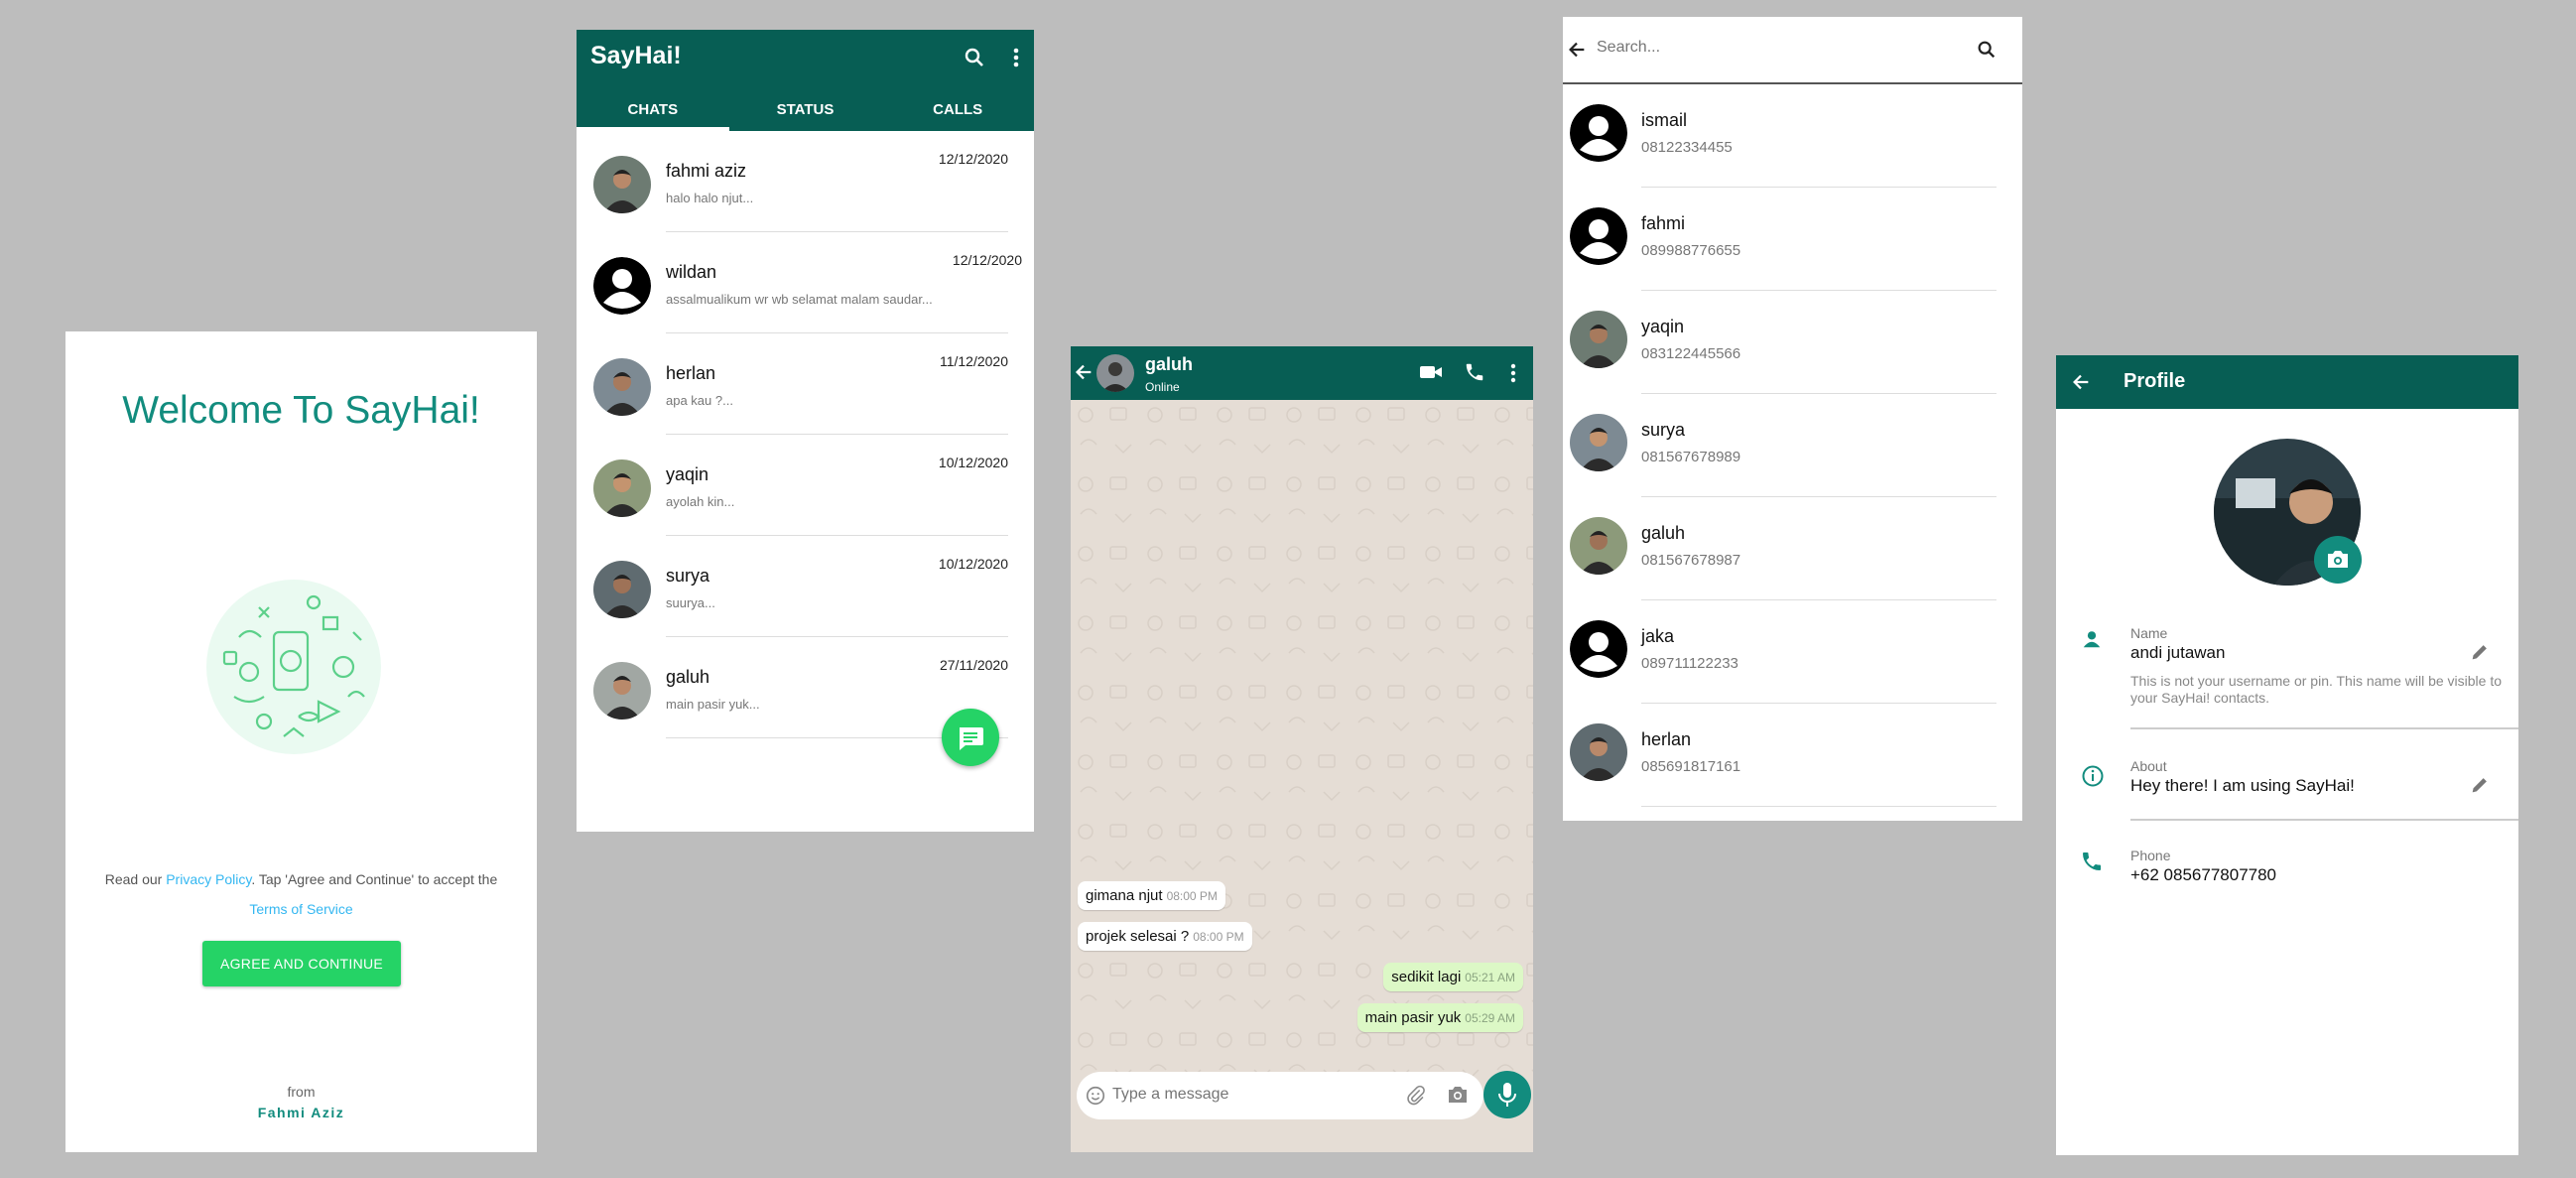 The image size is (2576, 1178). I want to click on author-name: Fahmi Aziz, so click(301, 1112).